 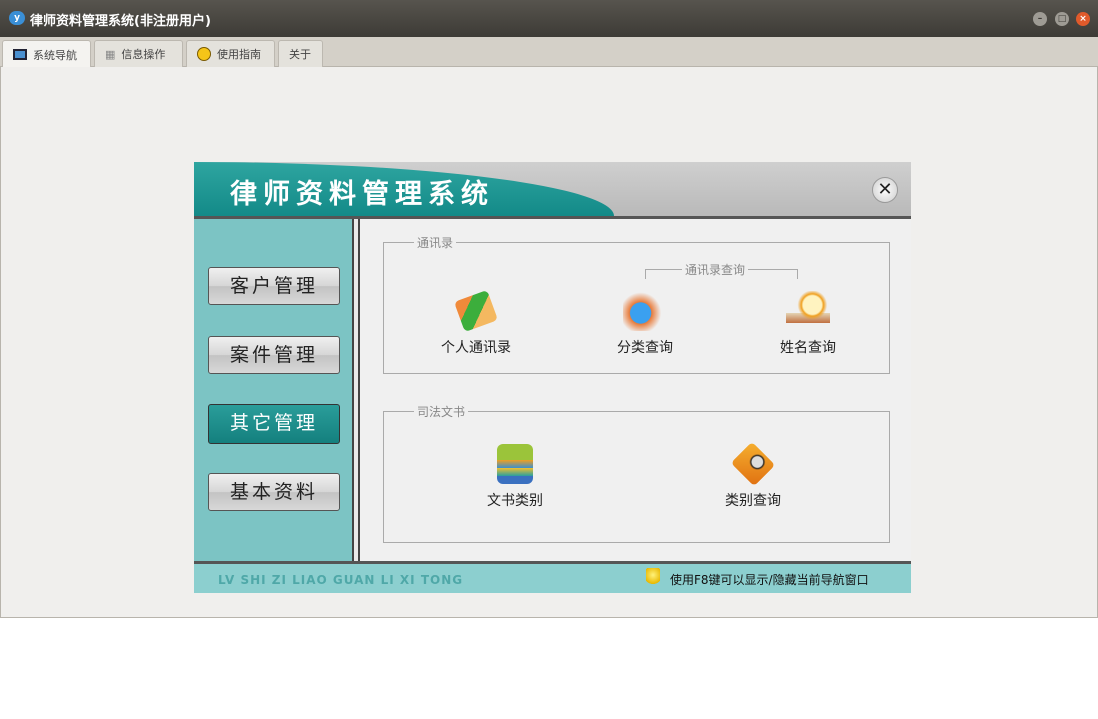 I want to click on legal-docs-group: 司法文书 文书类别 类别查询, so click(x=636, y=473).